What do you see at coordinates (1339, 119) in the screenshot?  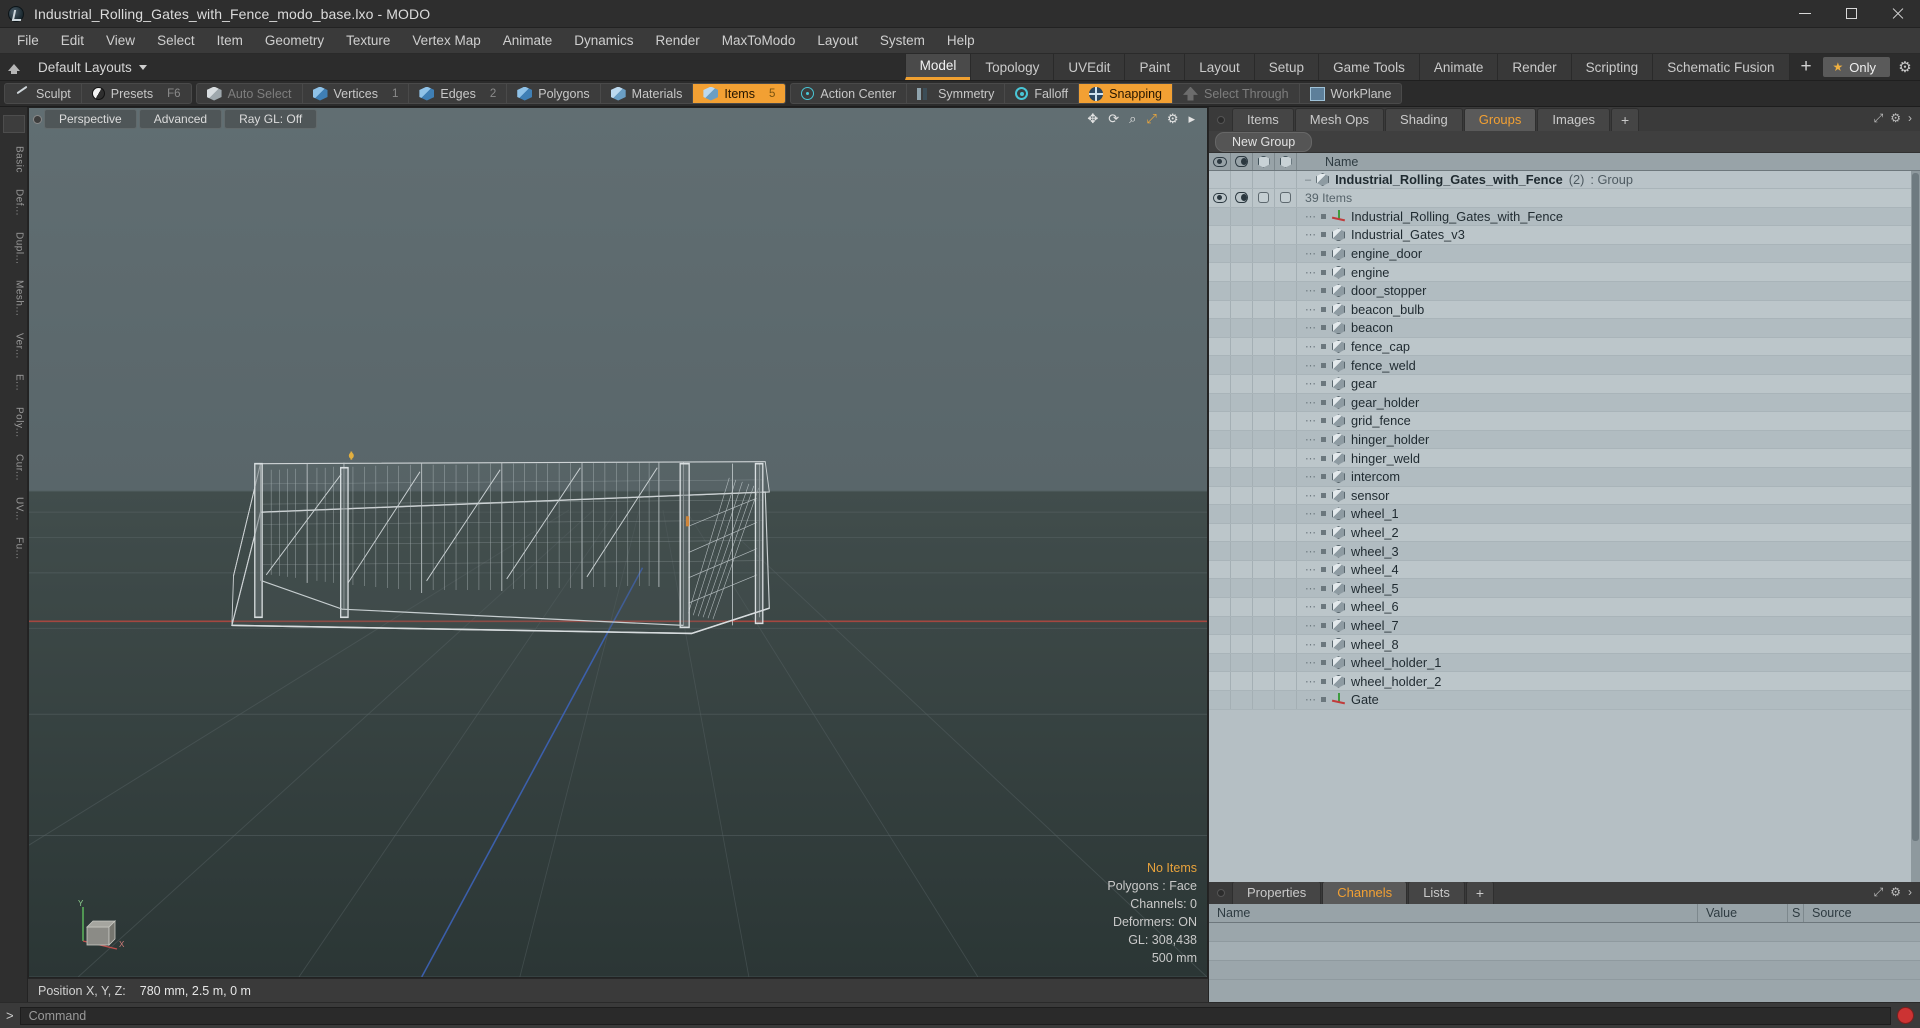 I see `right-panel-tab-mesh-ops: Mesh Ops` at bounding box center [1339, 119].